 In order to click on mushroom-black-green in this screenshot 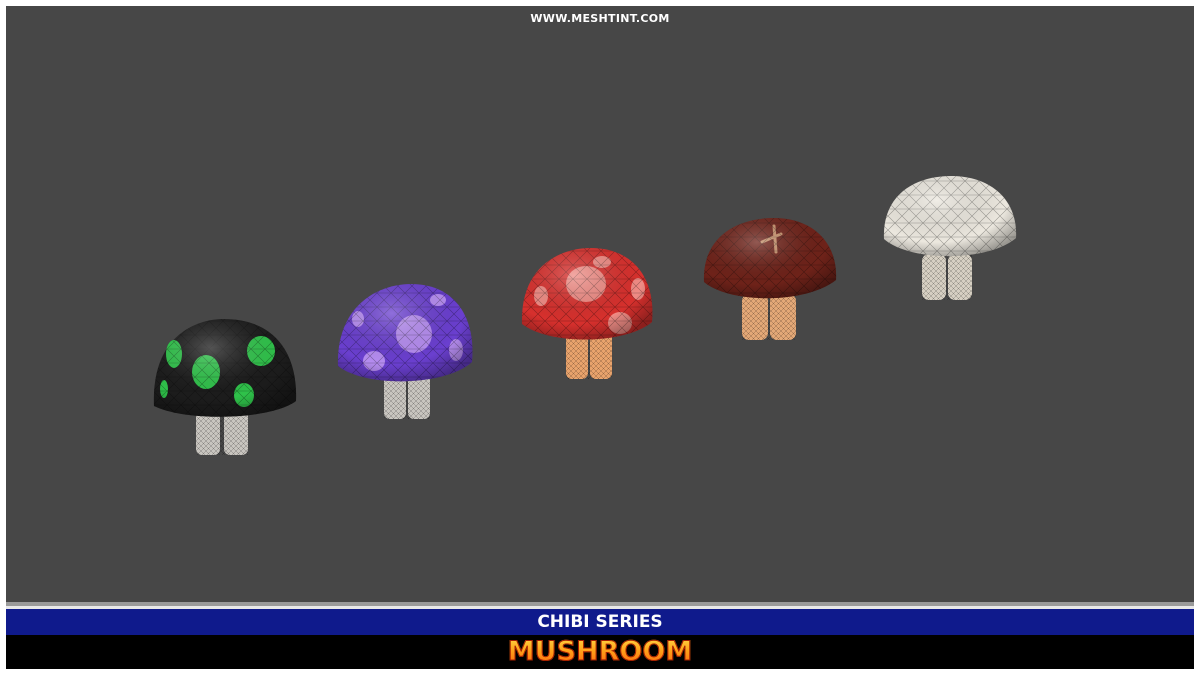, I will do `click(225, 387)`.